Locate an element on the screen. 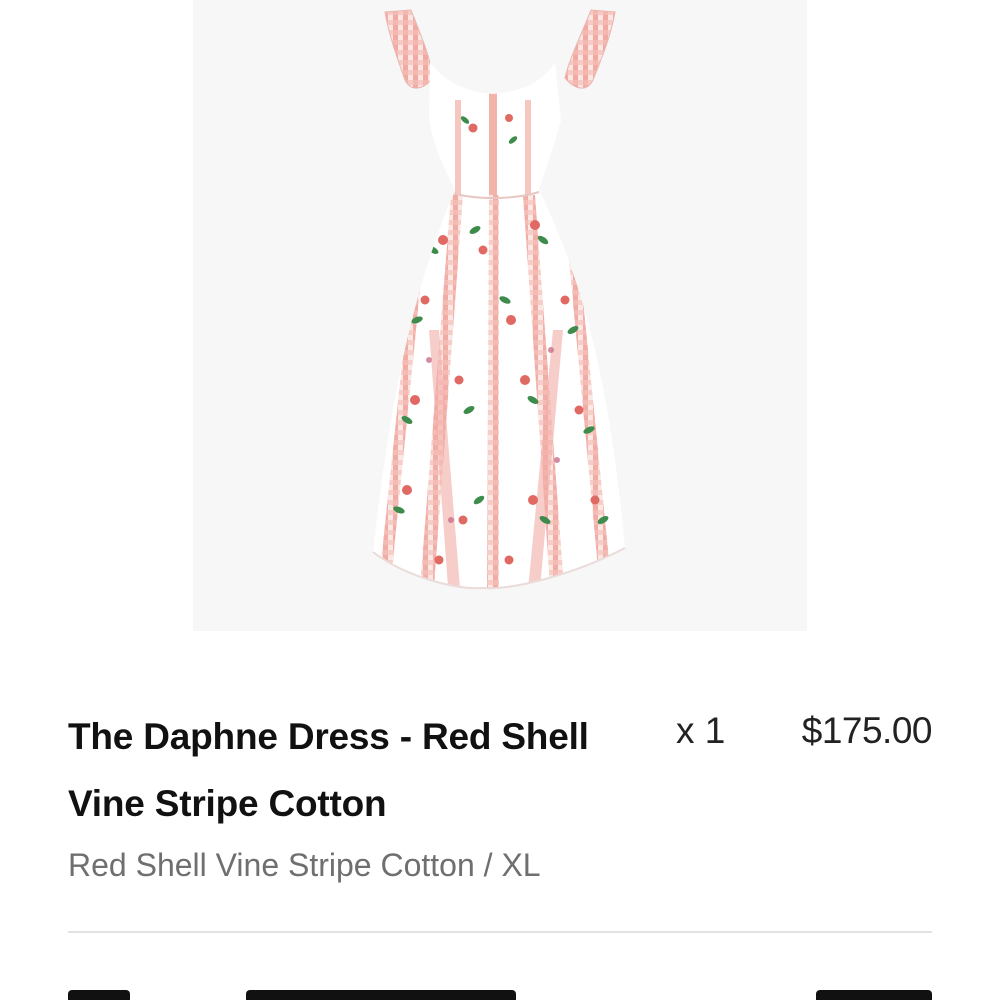 This screenshot has height=1000, width=1000. product-price: $175.00 is located at coordinates (867, 730).